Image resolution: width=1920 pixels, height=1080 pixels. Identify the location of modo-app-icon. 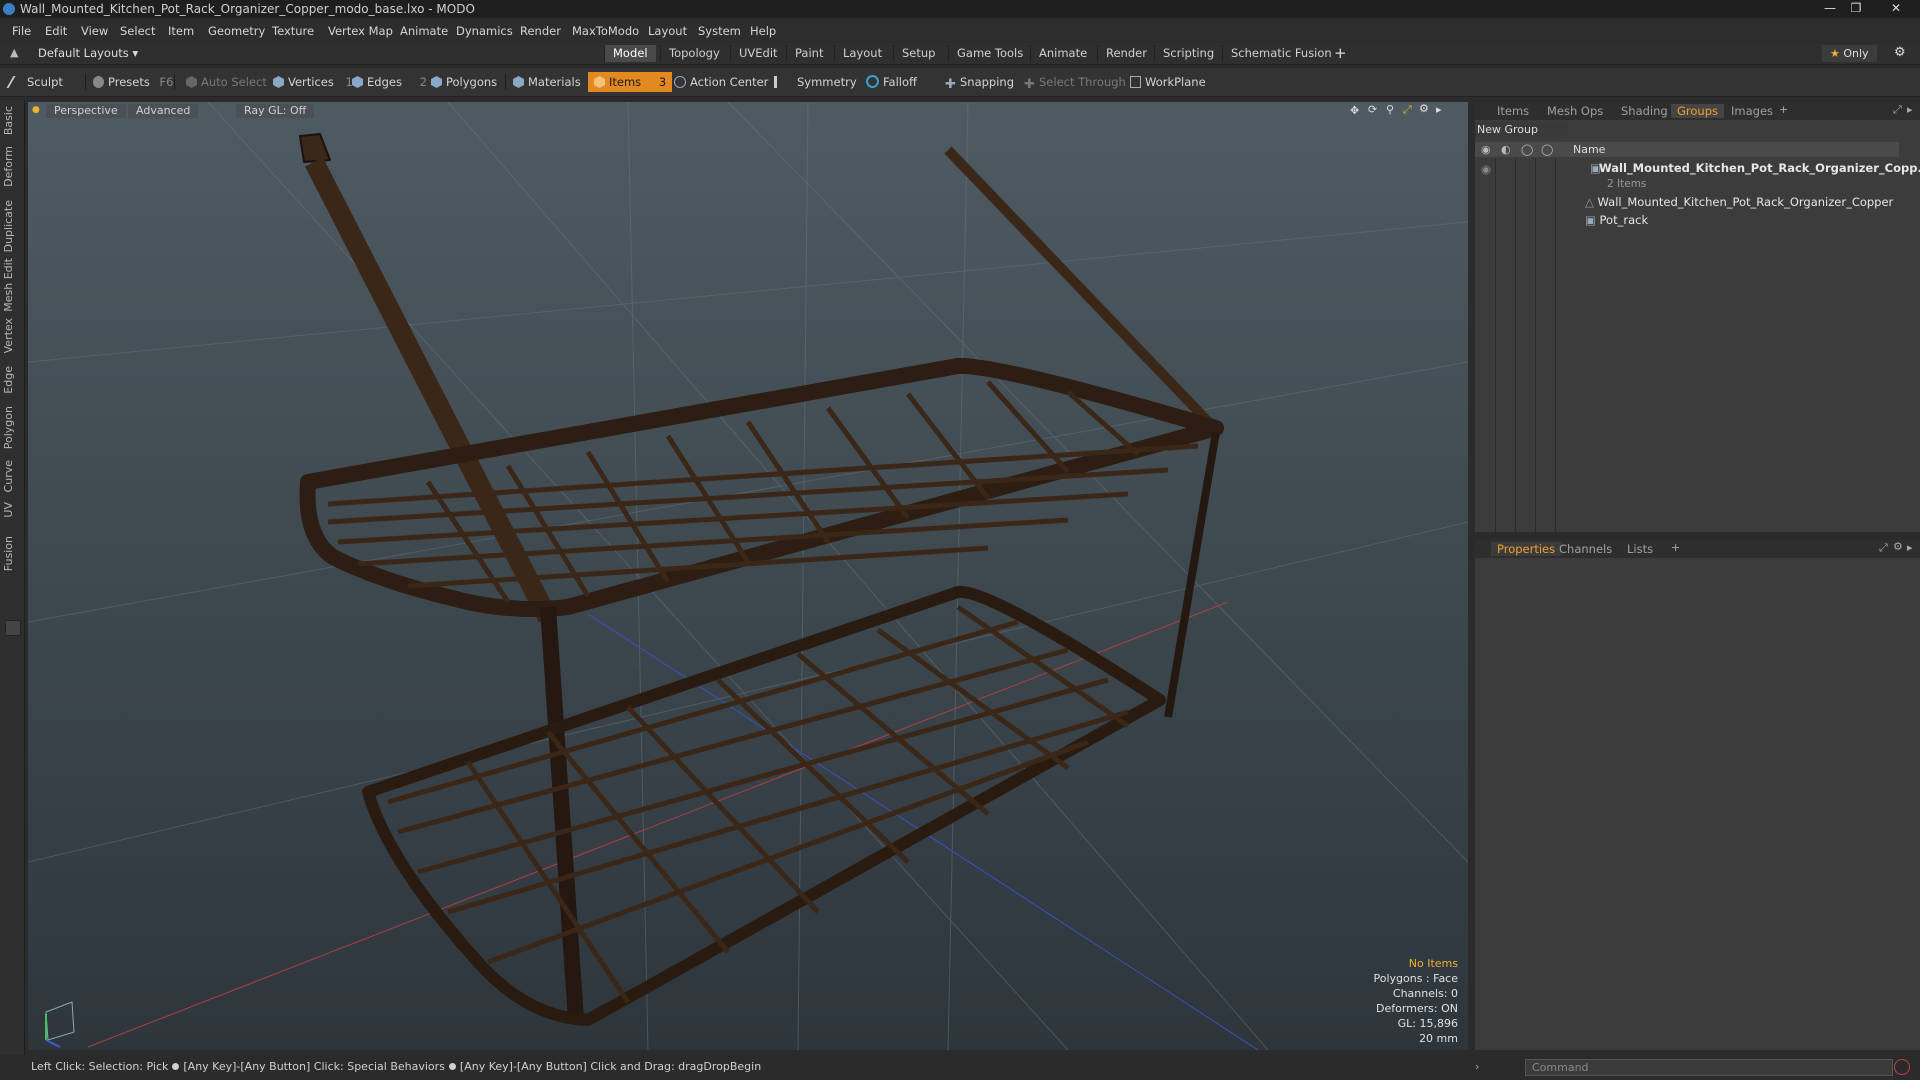
(9, 9).